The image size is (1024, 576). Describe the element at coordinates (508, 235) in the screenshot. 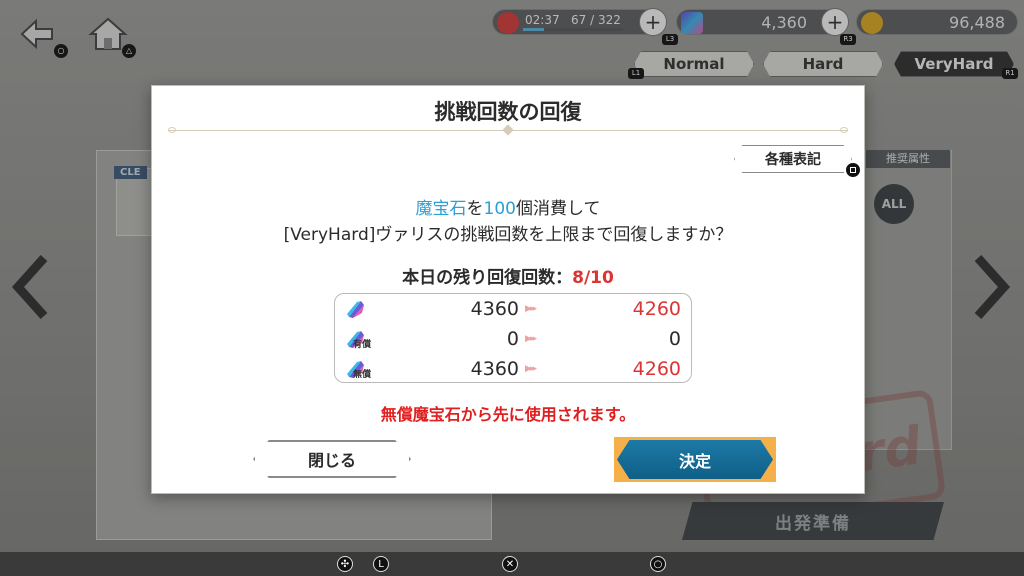

I see `message-line-2: [VeryHard]ヴァリスの挑戦回数を上限まで回復しますか？` at that location.